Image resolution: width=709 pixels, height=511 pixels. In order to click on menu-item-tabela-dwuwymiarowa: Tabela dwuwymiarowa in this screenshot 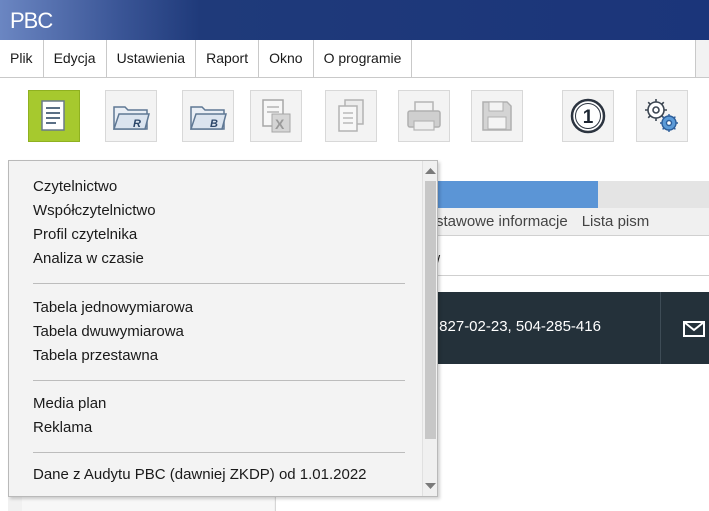, I will do `click(108, 332)`.